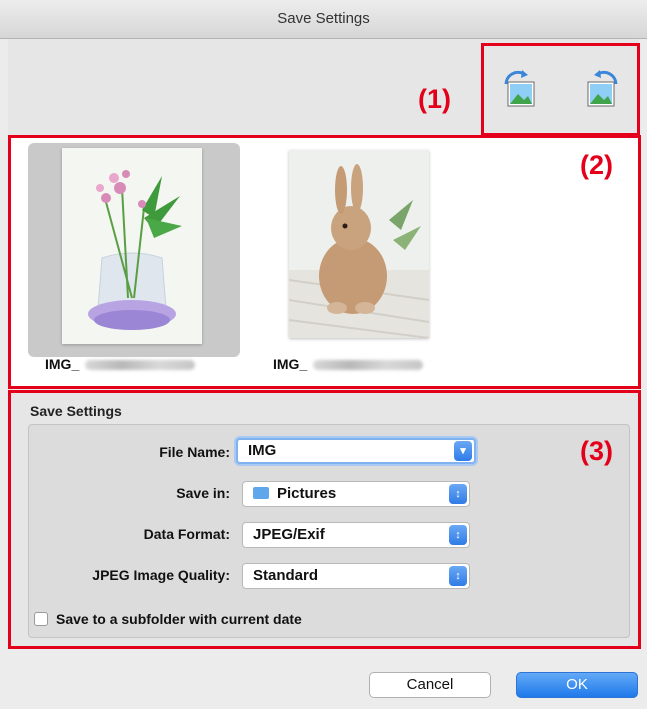 This screenshot has height=709, width=647. Describe the element at coordinates (356, 494) in the screenshot. I see `save-in-select: Pictures ↕` at that location.